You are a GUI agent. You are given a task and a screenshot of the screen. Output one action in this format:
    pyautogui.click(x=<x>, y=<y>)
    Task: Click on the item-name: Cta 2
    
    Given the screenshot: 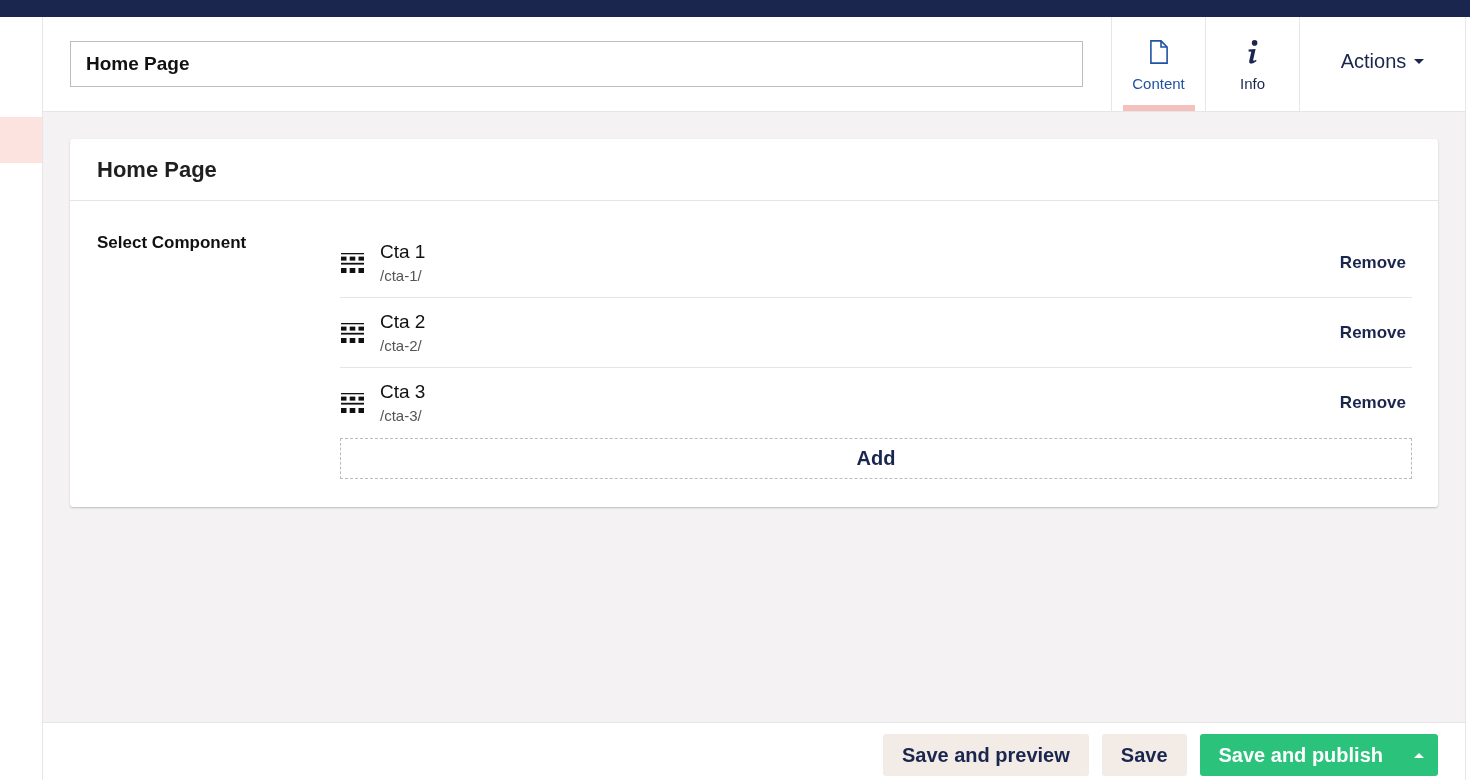 What is the action you would take?
    pyautogui.click(x=403, y=321)
    